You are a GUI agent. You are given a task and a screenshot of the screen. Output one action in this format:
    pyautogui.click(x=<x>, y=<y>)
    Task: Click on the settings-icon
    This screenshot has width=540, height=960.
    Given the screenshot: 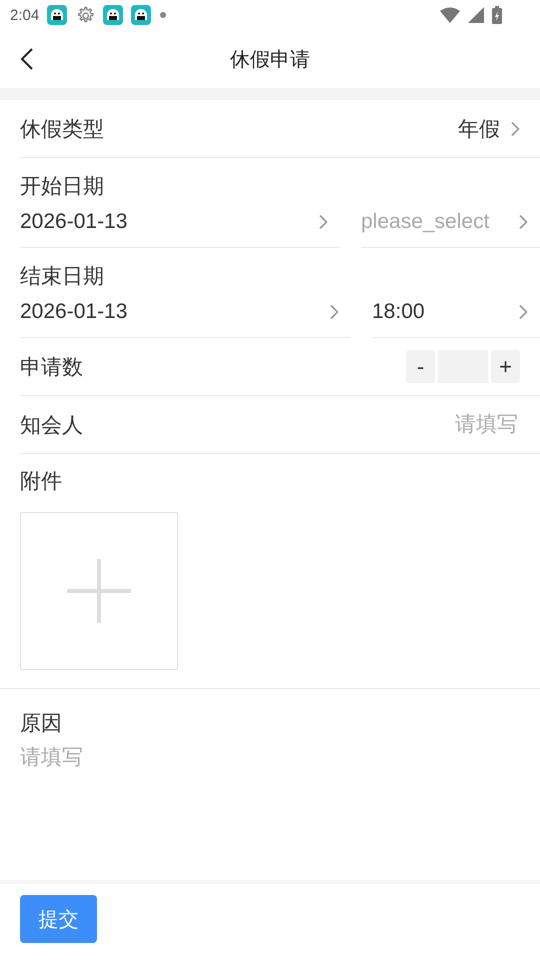 What is the action you would take?
    pyautogui.click(x=85, y=15)
    